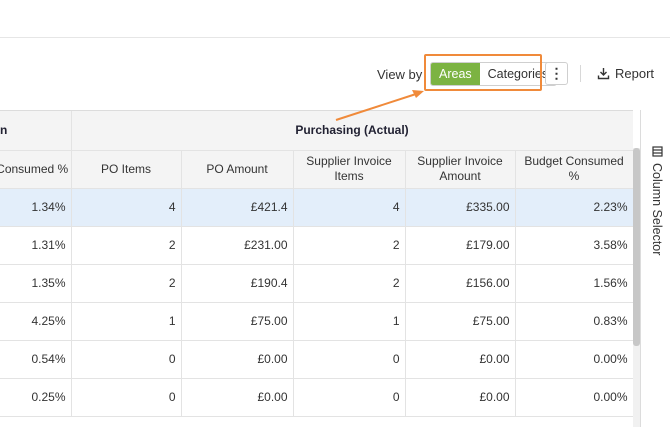 The image size is (670, 428). I want to click on col-header-po-items: PO Items, so click(126, 169).